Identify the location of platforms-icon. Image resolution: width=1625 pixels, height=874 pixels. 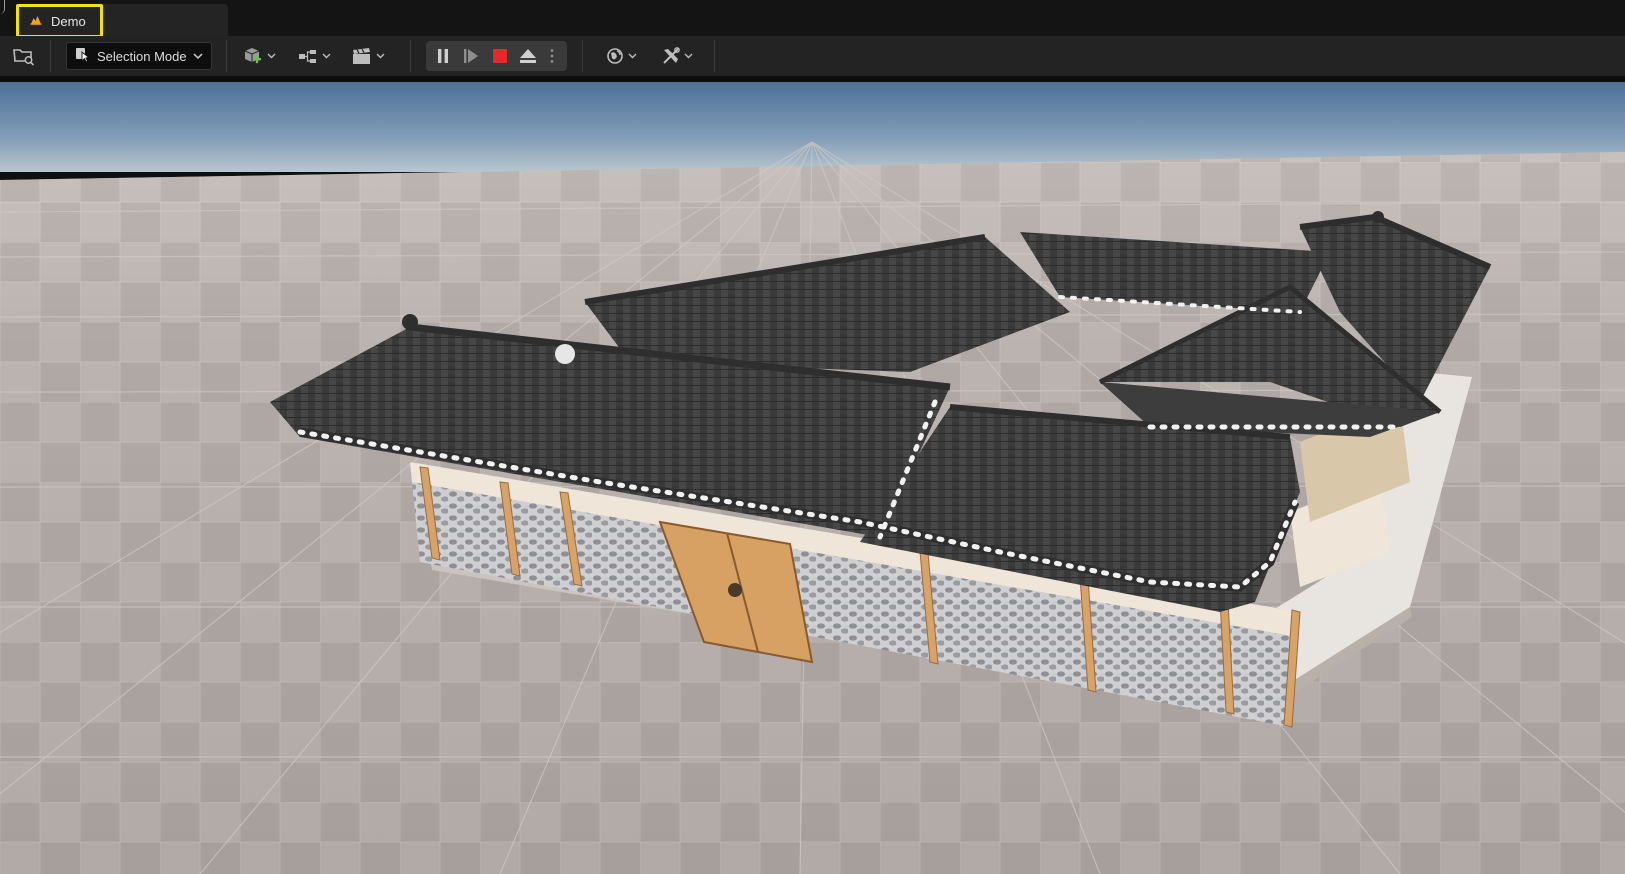
(680, 56).